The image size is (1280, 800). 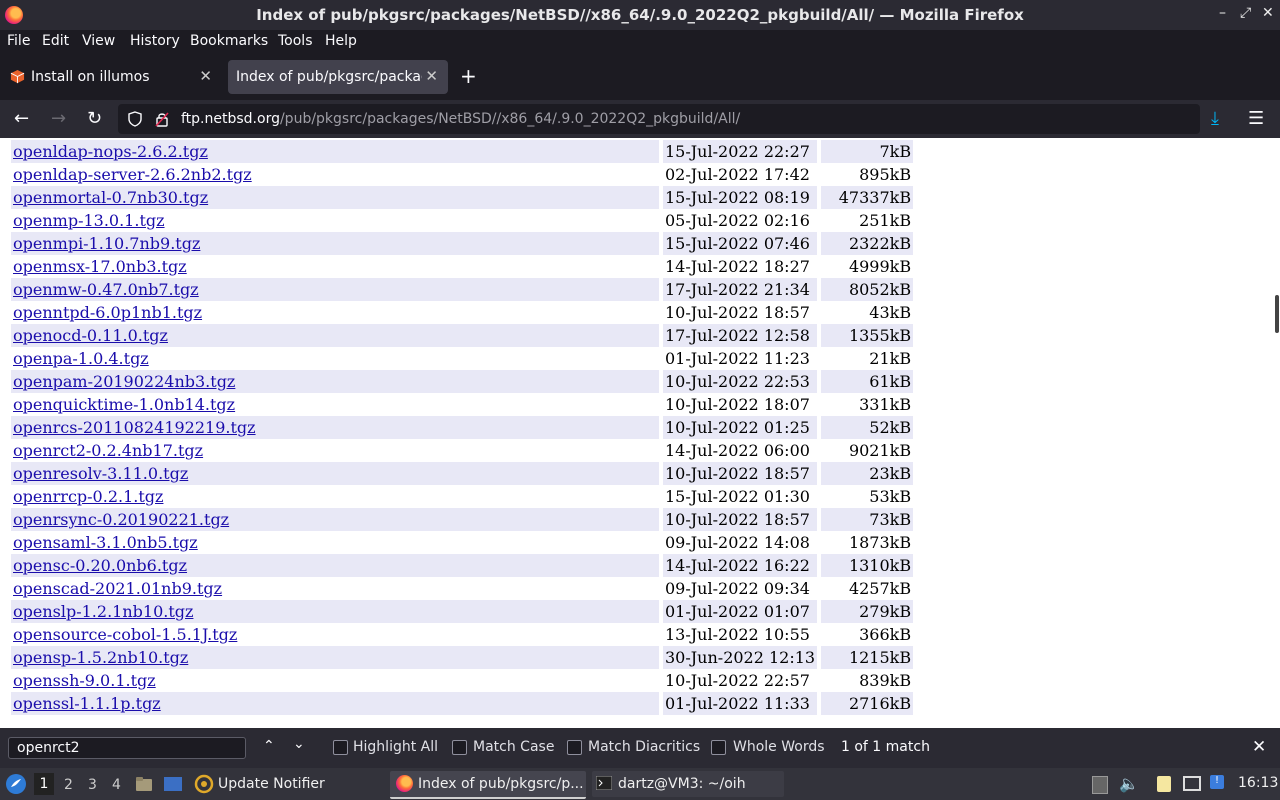 I want to click on menu-help: Help, so click(x=341, y=41).